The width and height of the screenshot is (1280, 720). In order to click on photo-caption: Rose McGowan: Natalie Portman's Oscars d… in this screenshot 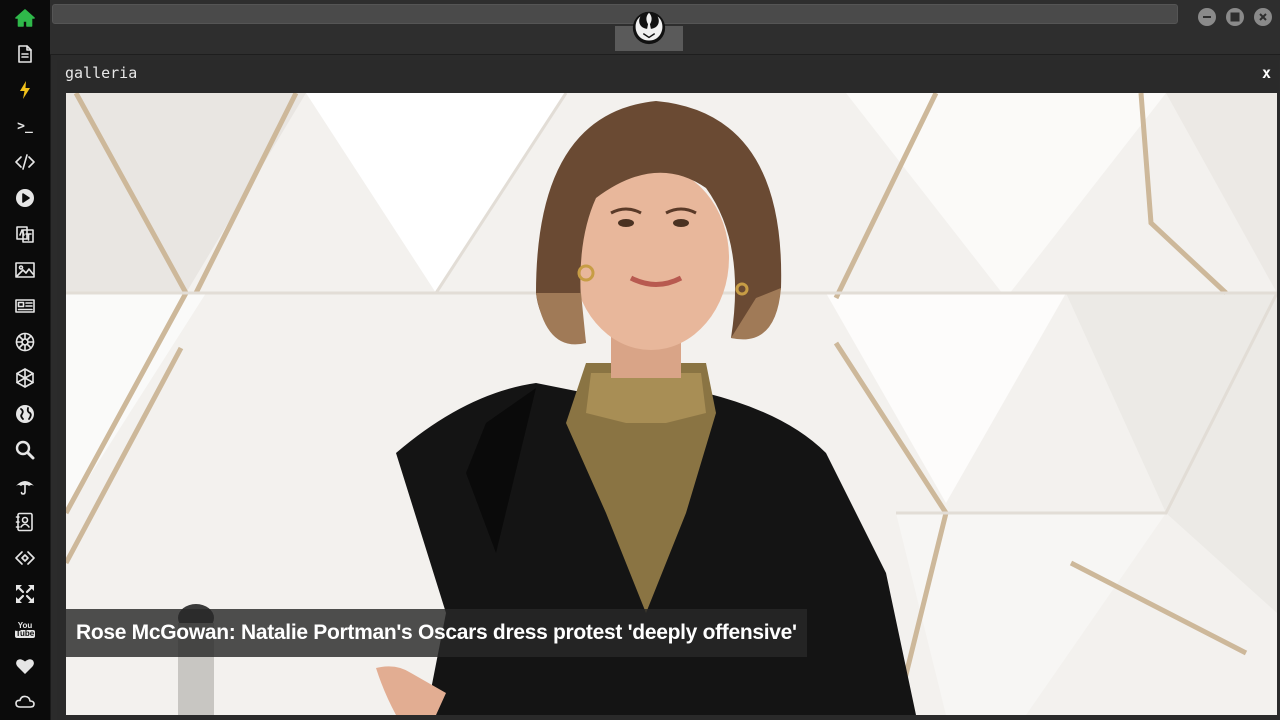, I will do `click(436, 632)`.